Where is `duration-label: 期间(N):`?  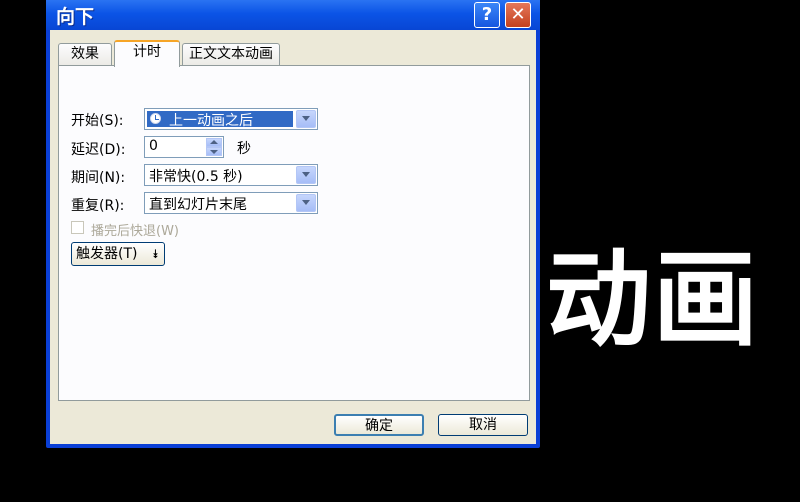 duration-label: 期间(N): is located at coordinates (98, 178).